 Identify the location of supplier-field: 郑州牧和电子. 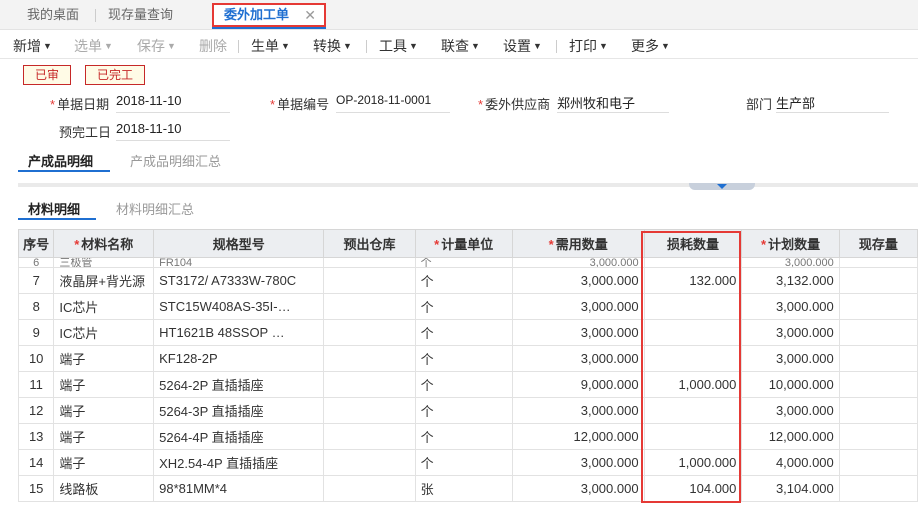
(613, 103).